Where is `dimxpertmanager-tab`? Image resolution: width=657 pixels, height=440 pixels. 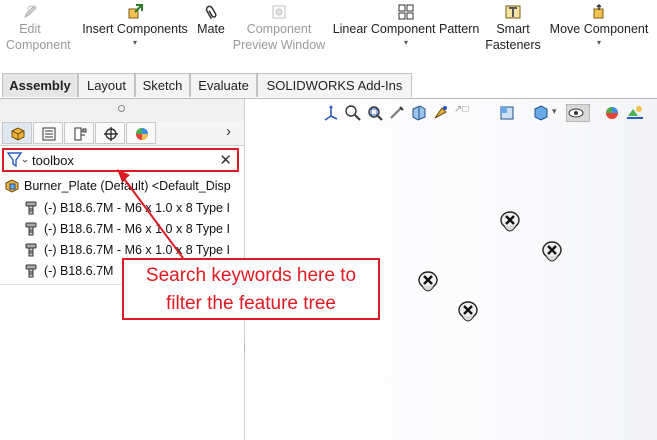 dimxpertmanager-tab is located at coordinates (110, 133).